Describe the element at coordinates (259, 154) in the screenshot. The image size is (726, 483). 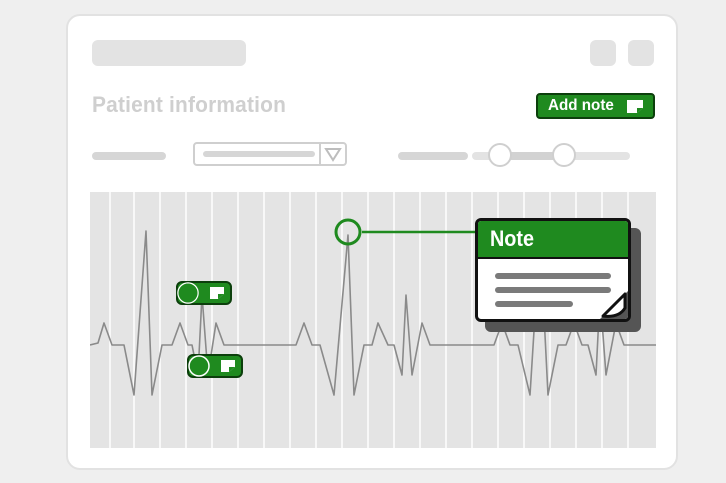
I see `dropdown-value-placeholder` at that location.